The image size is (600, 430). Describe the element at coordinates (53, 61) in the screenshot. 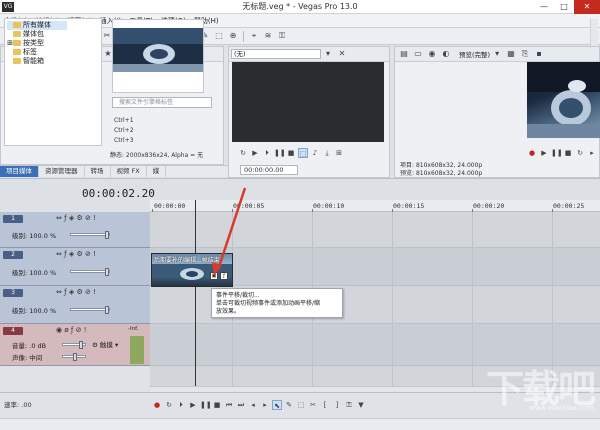

I see `tree-item-smart-bins: 智能箱` at that location.